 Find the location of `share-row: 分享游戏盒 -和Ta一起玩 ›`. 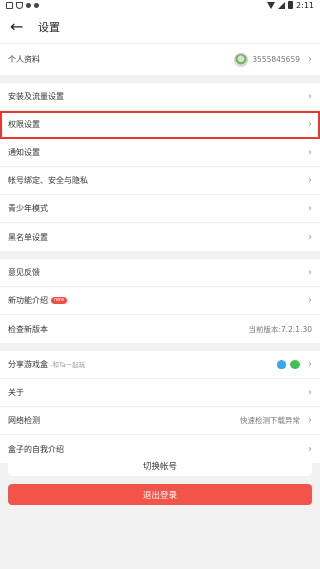

share-row: 分享游戏盒 -和Ta一起玩 › is located at coordinates (160, 365).